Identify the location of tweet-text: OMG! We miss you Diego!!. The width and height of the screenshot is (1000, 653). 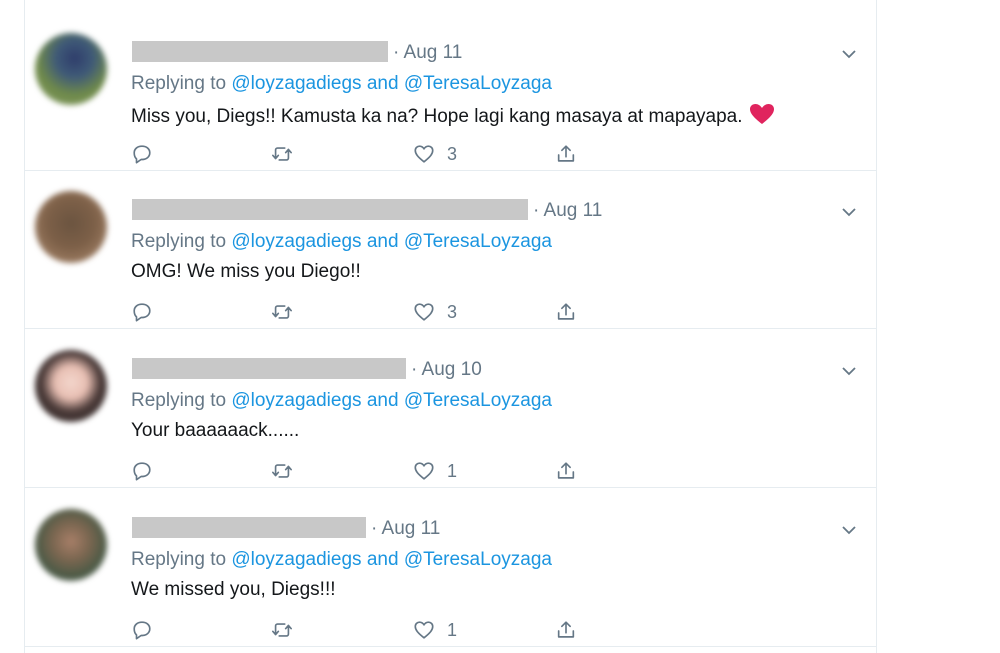
(246, 272).